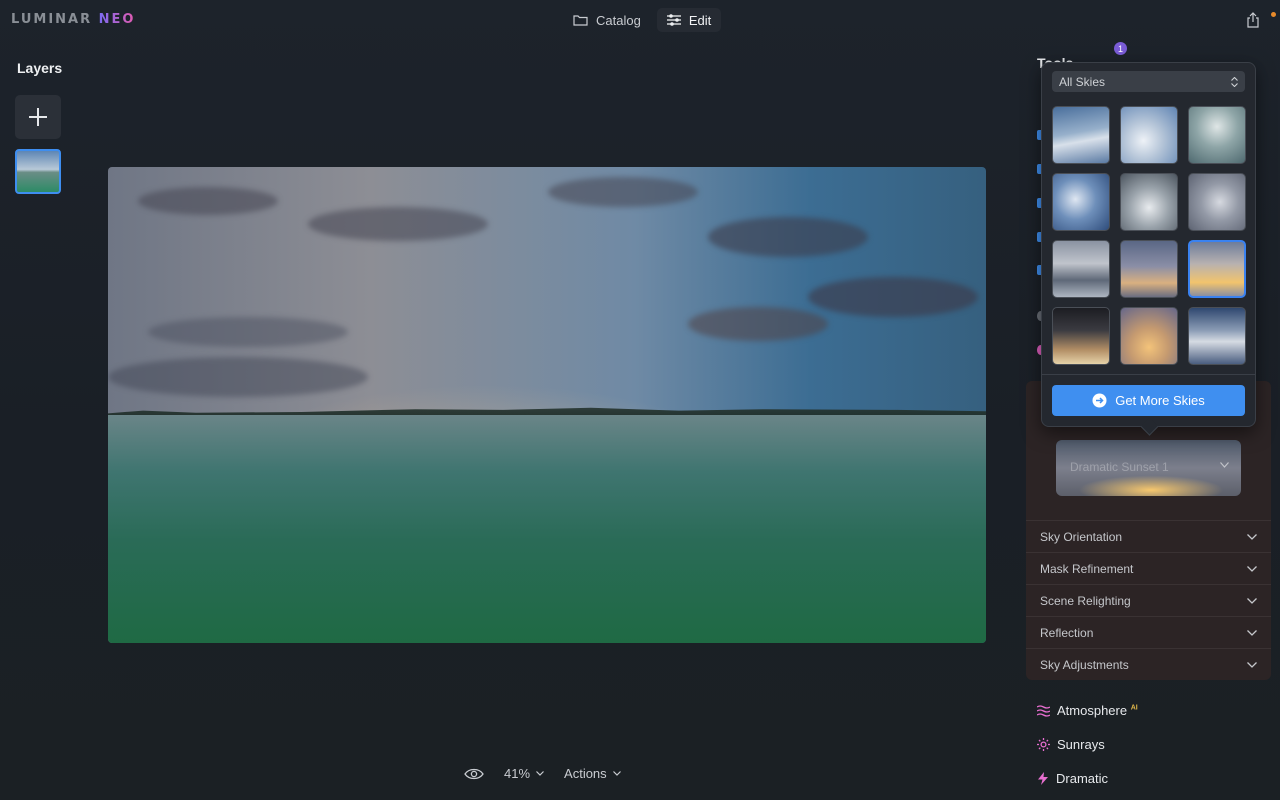 This screenshot has width=1280, height=800. I want to click on section-sky-adjustments: Sky Adjustments, so click(1148, 664).